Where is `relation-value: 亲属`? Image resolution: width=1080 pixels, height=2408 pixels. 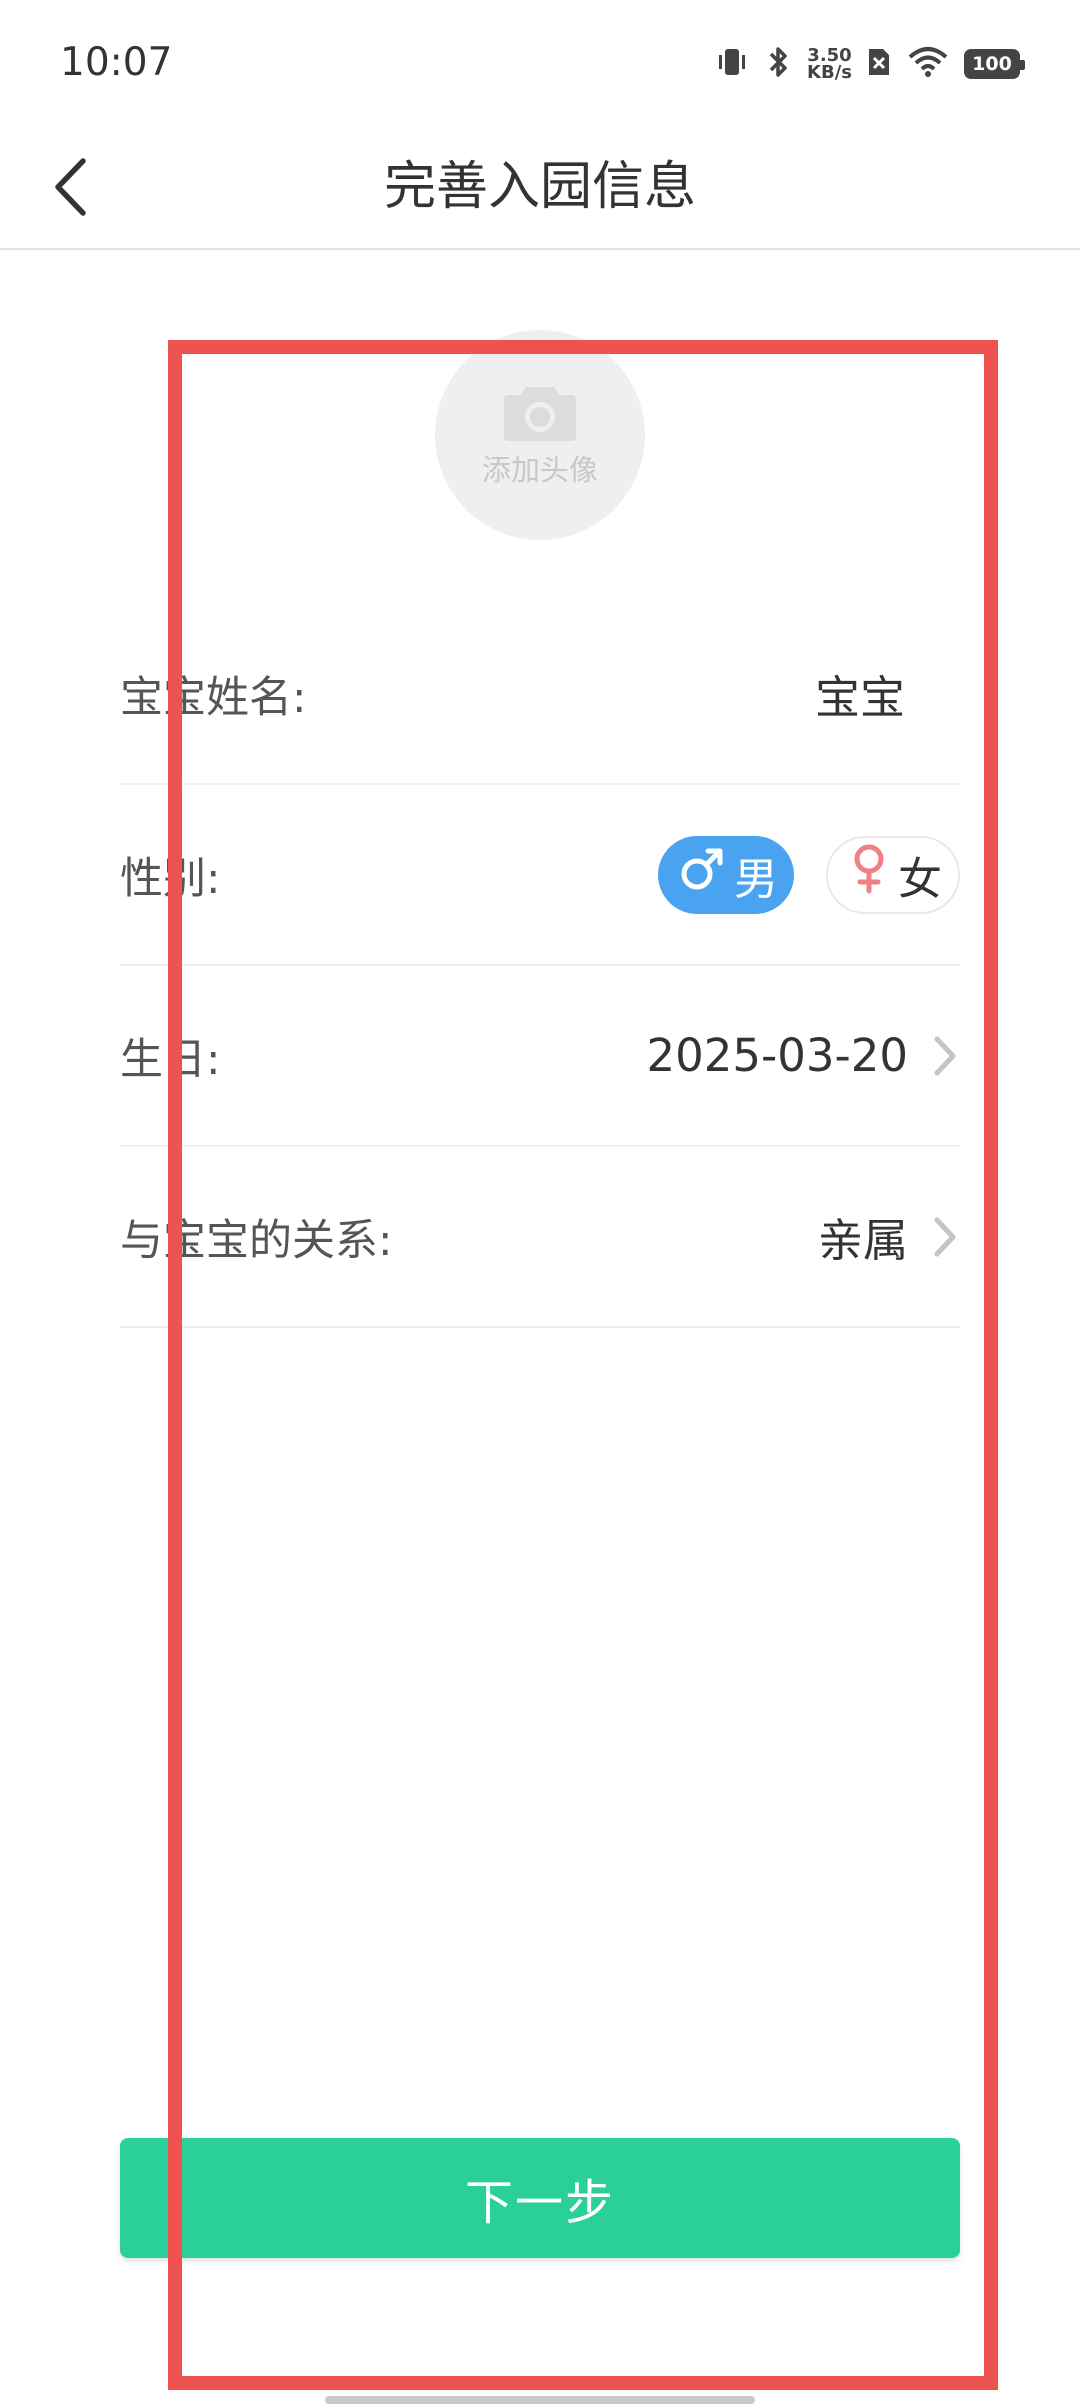
relation-value: 亲属 is located at coordinates (862, 1240).